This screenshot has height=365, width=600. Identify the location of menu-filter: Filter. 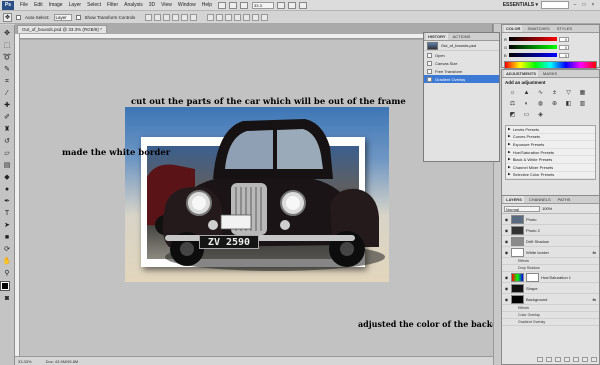
(112, 5).